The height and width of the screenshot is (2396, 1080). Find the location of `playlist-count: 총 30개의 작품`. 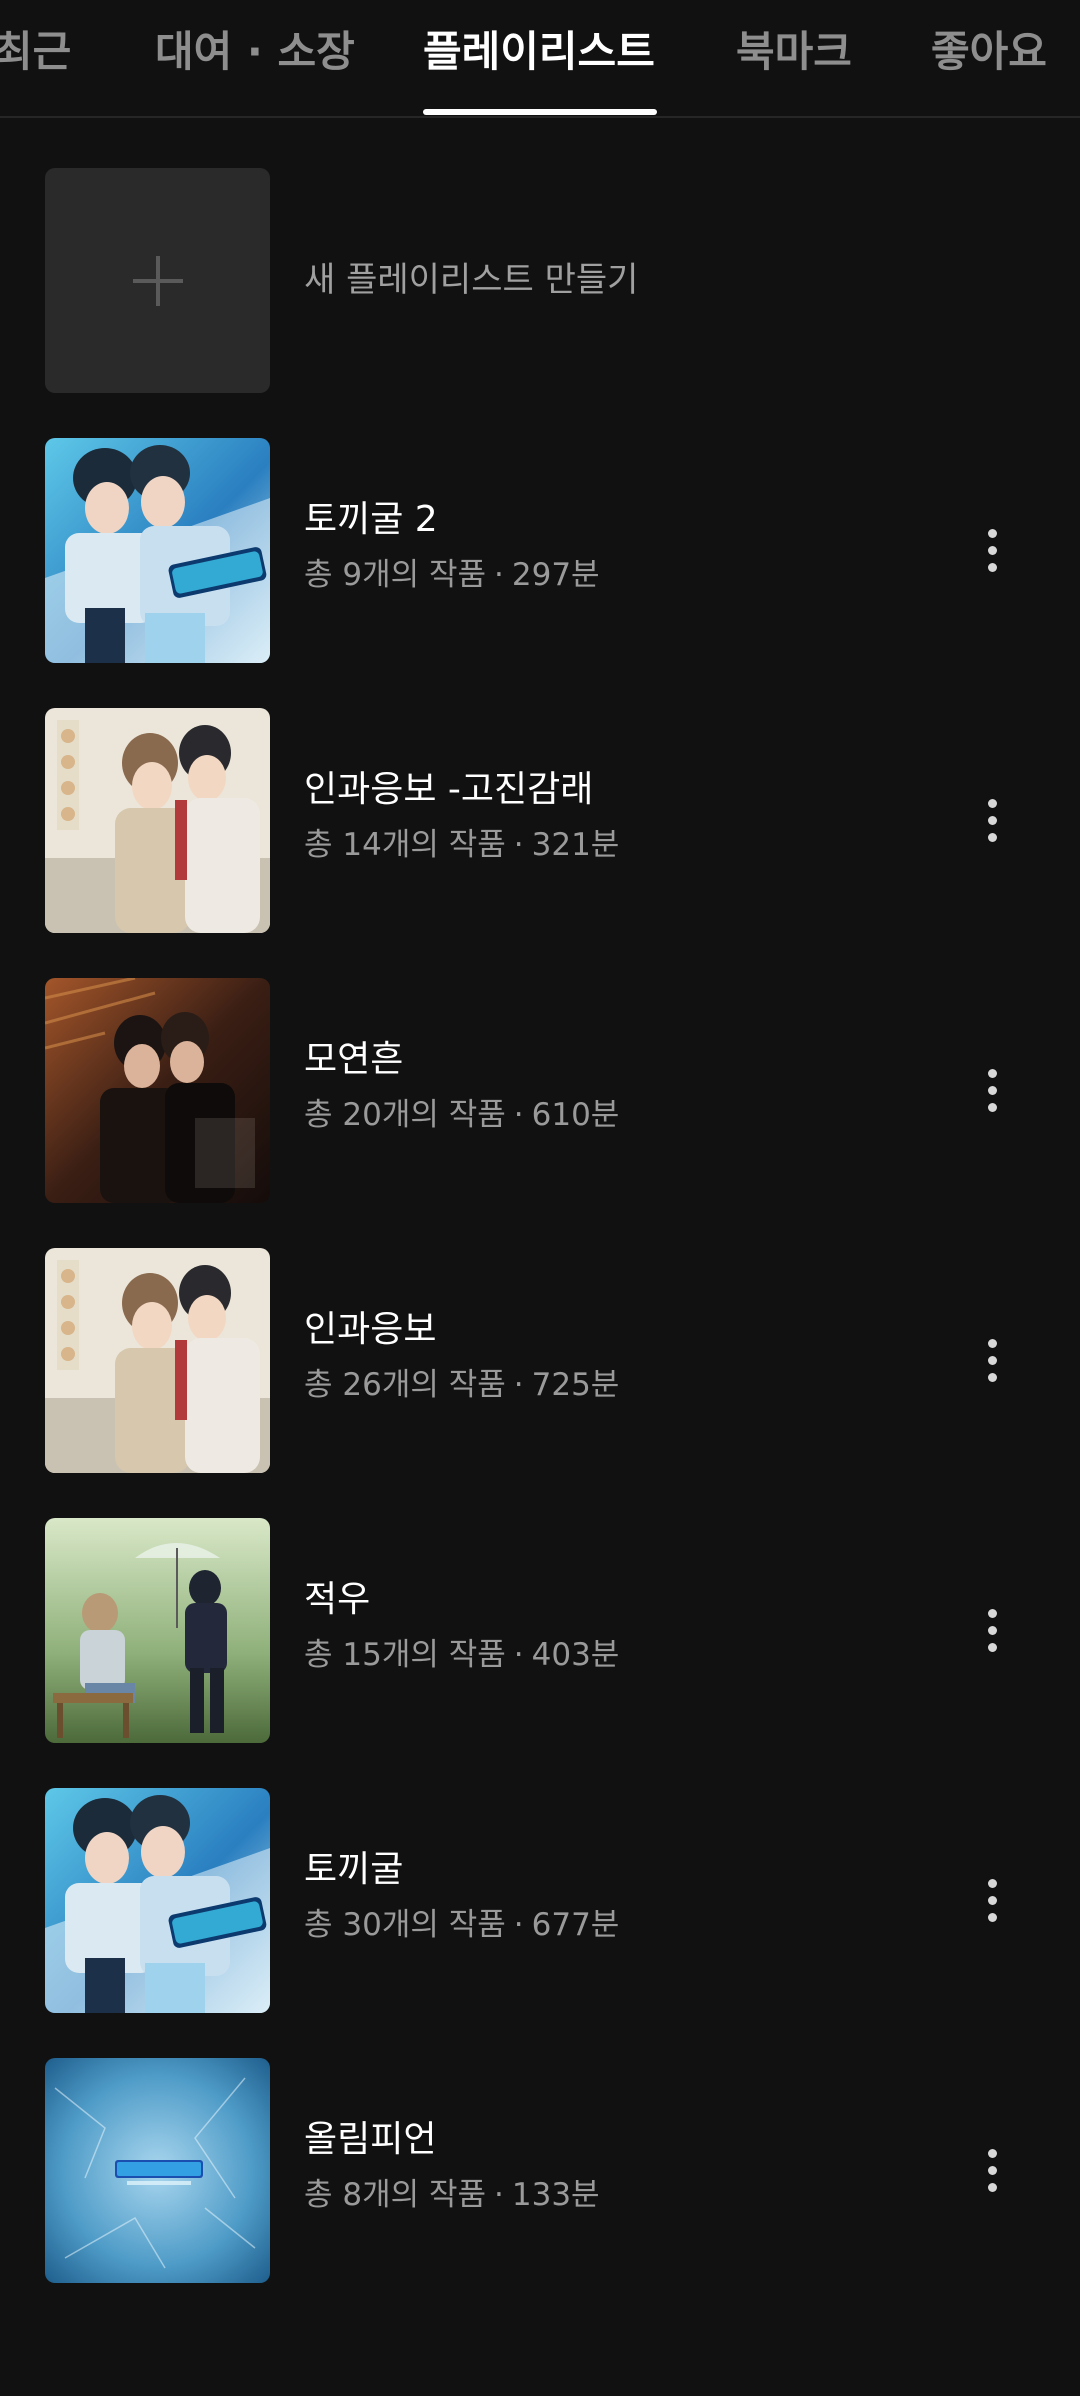

playlist-count: 총 30개의 작품 is located at coordinates (405, 1925).